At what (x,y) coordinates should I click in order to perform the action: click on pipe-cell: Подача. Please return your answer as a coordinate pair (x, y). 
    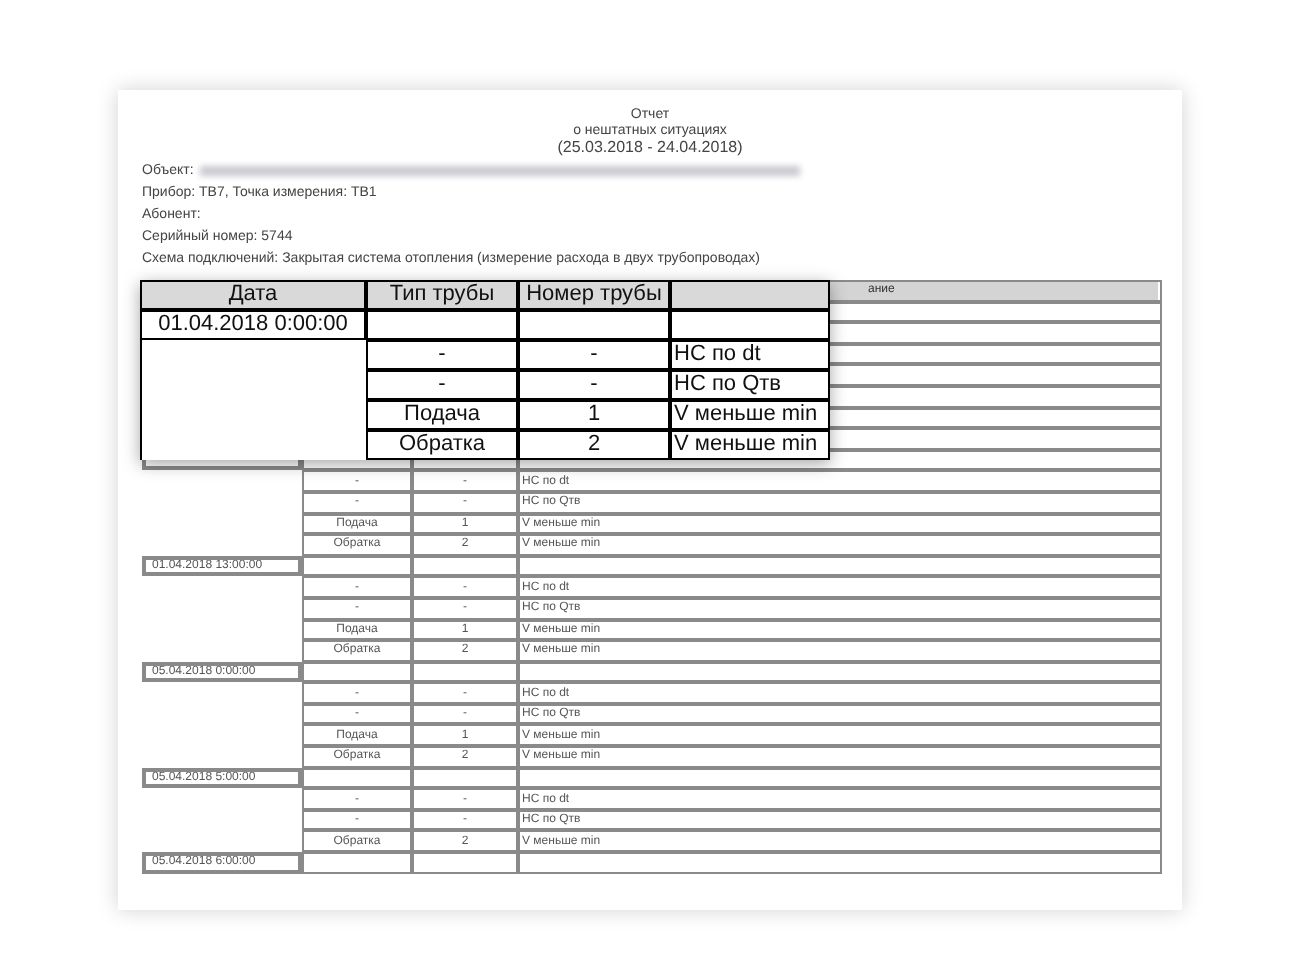
    Looking at the image, I should click on (442, 415).